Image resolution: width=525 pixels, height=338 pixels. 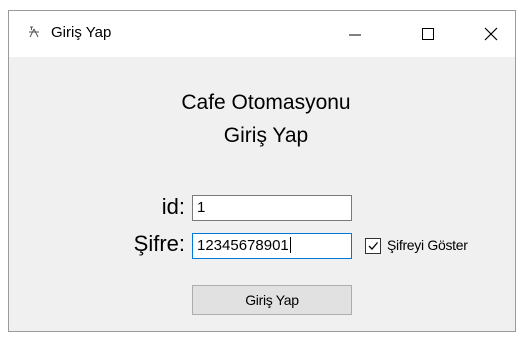 I want to click on checkmark-icon, so click(x=373, y=246).